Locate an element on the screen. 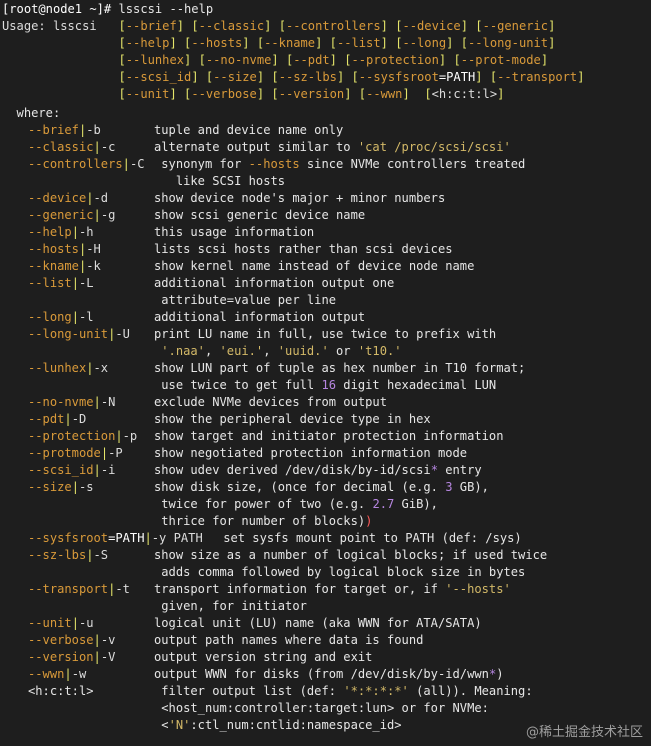  option-line: attribute=value per line is located at coordinates (325, 300).